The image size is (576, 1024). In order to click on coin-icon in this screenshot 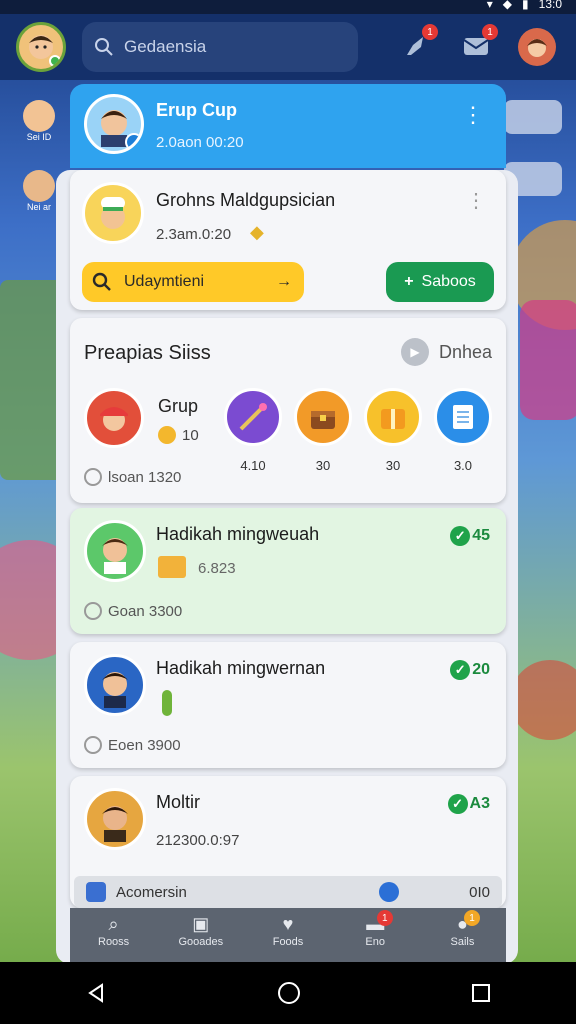, I will do `click(167, 435)`.